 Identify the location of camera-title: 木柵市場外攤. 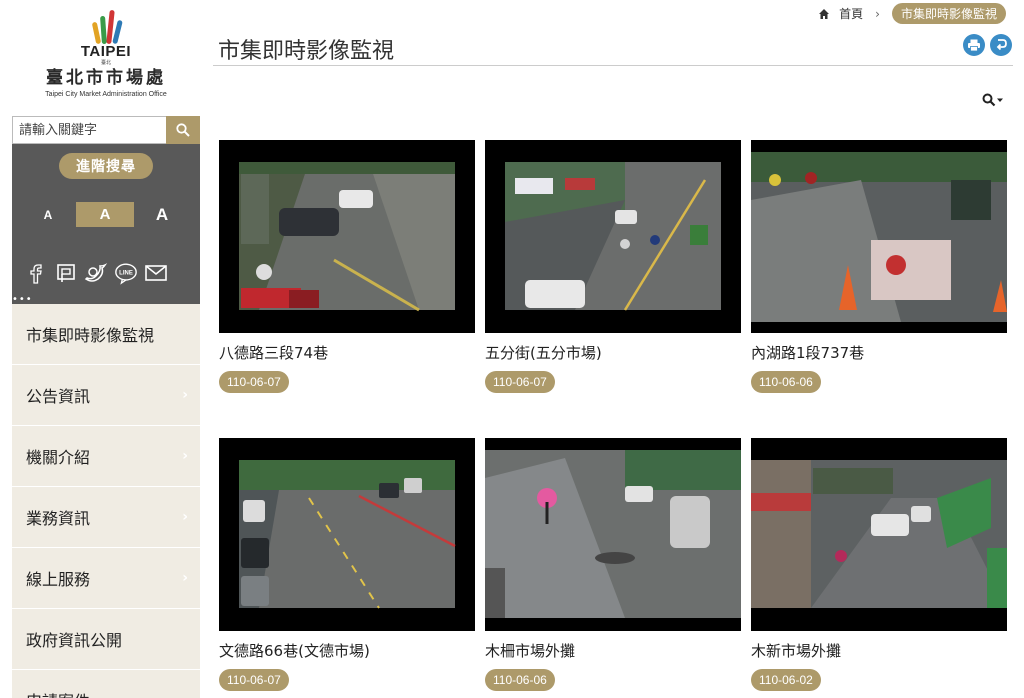
(613, 651).